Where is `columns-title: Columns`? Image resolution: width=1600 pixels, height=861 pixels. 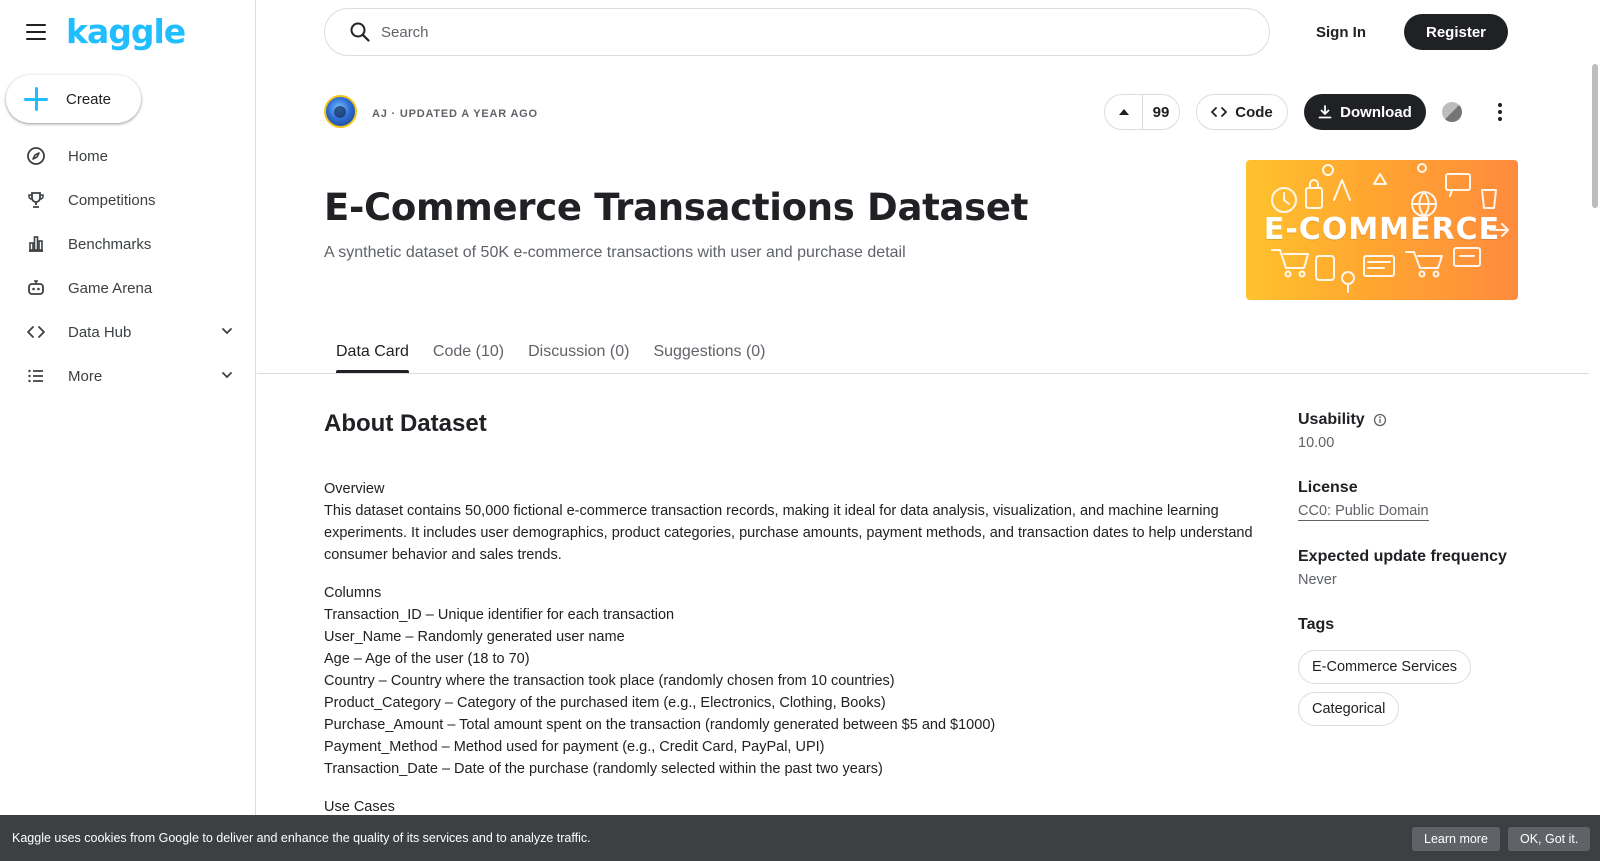
columns-title: Columns is located at coordinates (353, 593).